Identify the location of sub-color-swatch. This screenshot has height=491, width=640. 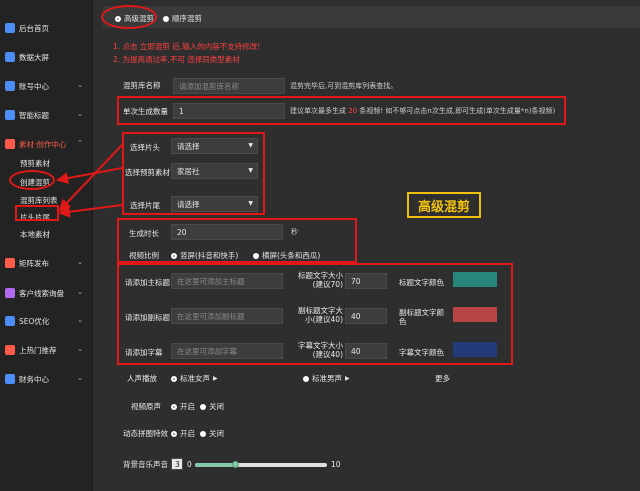
(475, 314).